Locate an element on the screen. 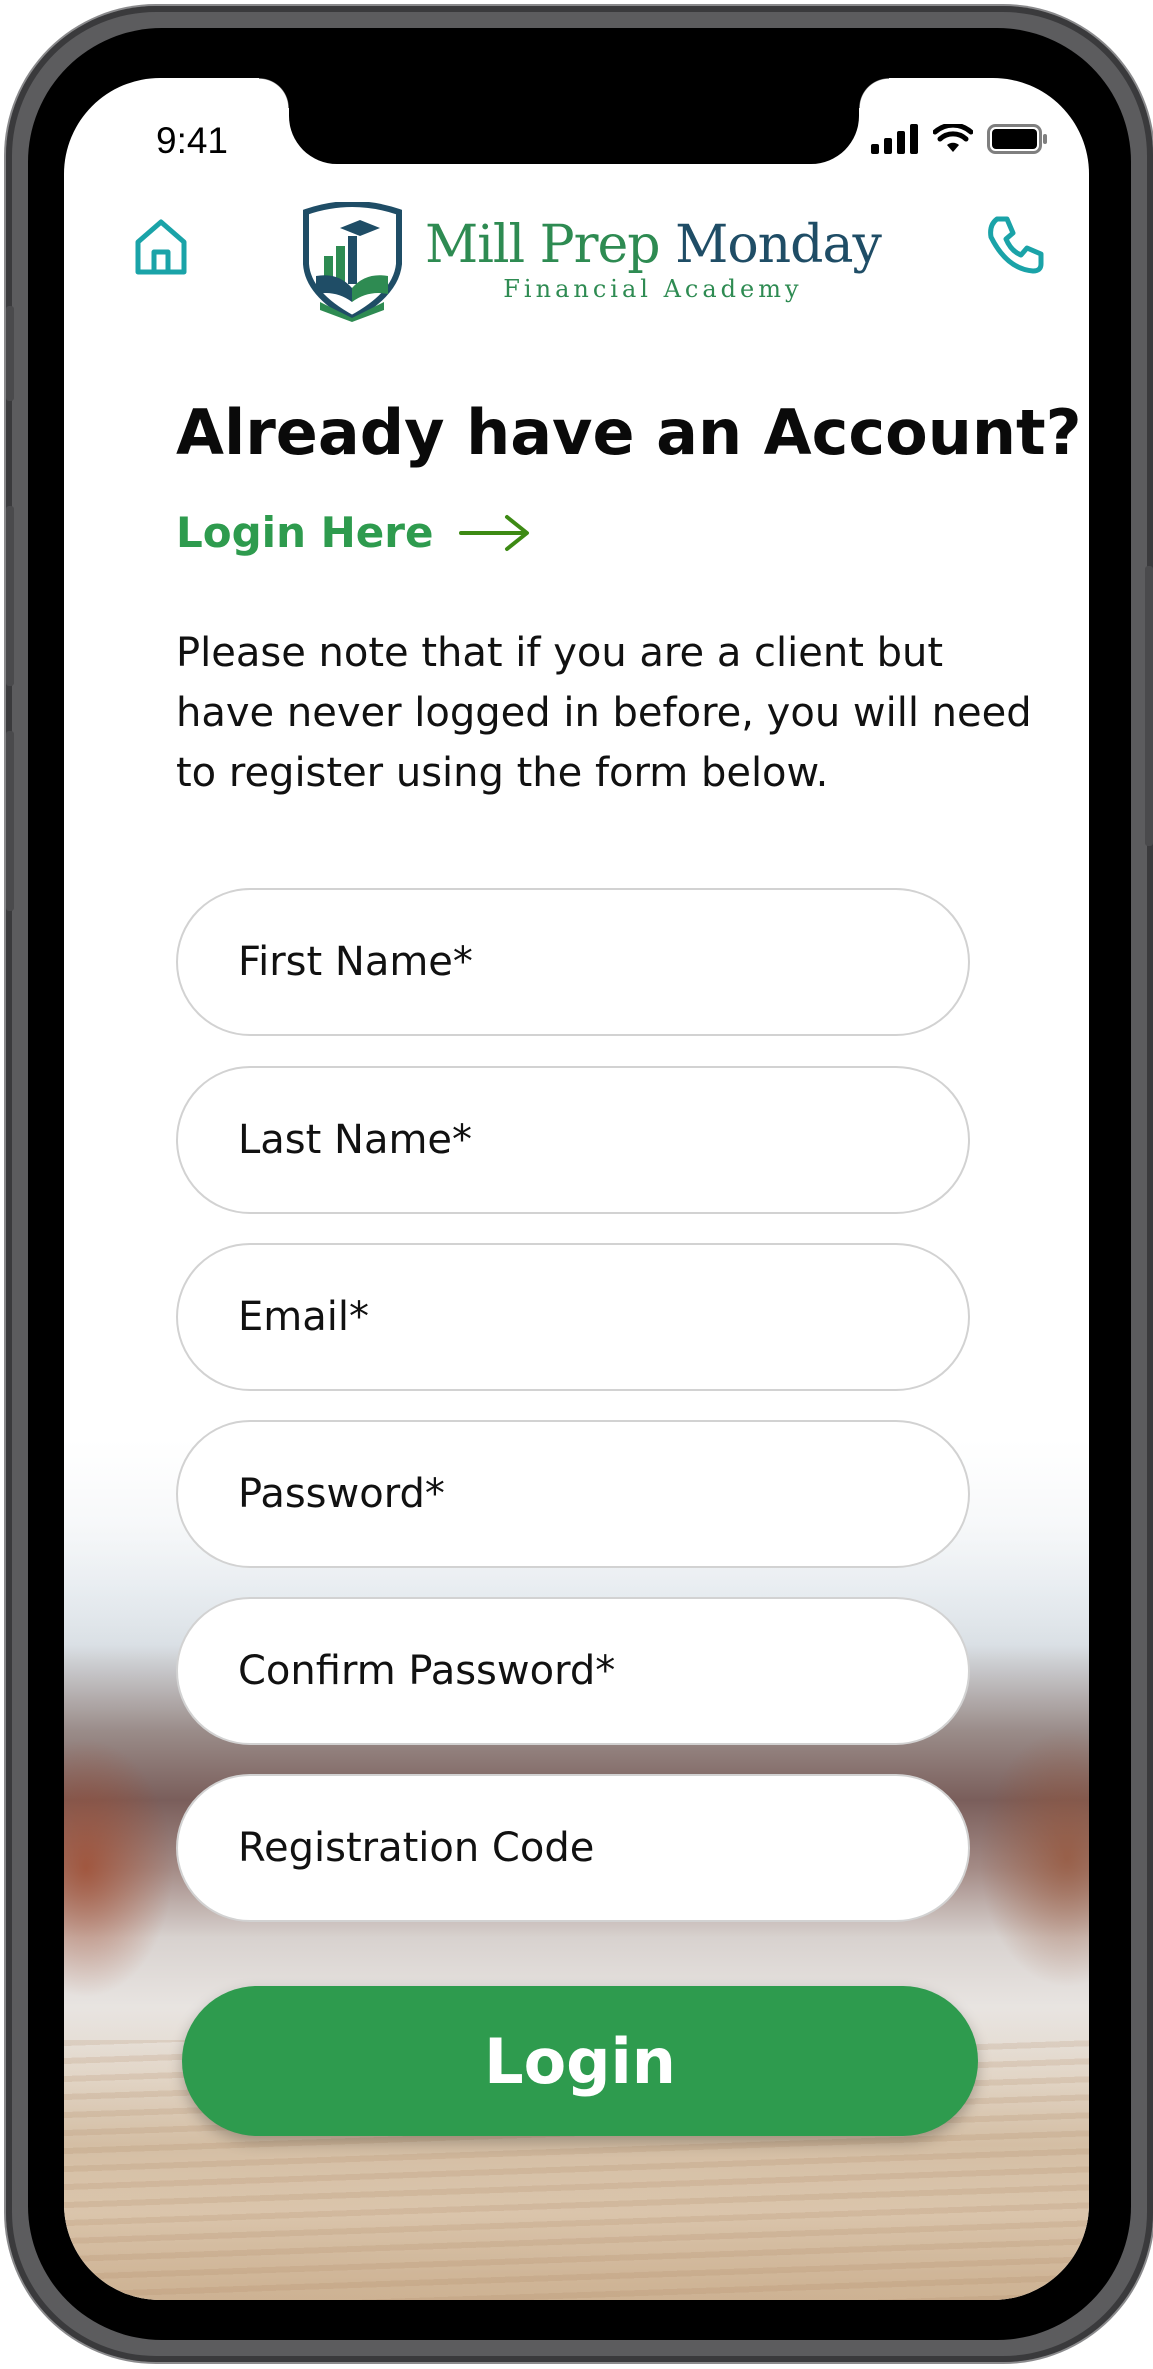  registration-code-input is located at coordinates (602, 1848).